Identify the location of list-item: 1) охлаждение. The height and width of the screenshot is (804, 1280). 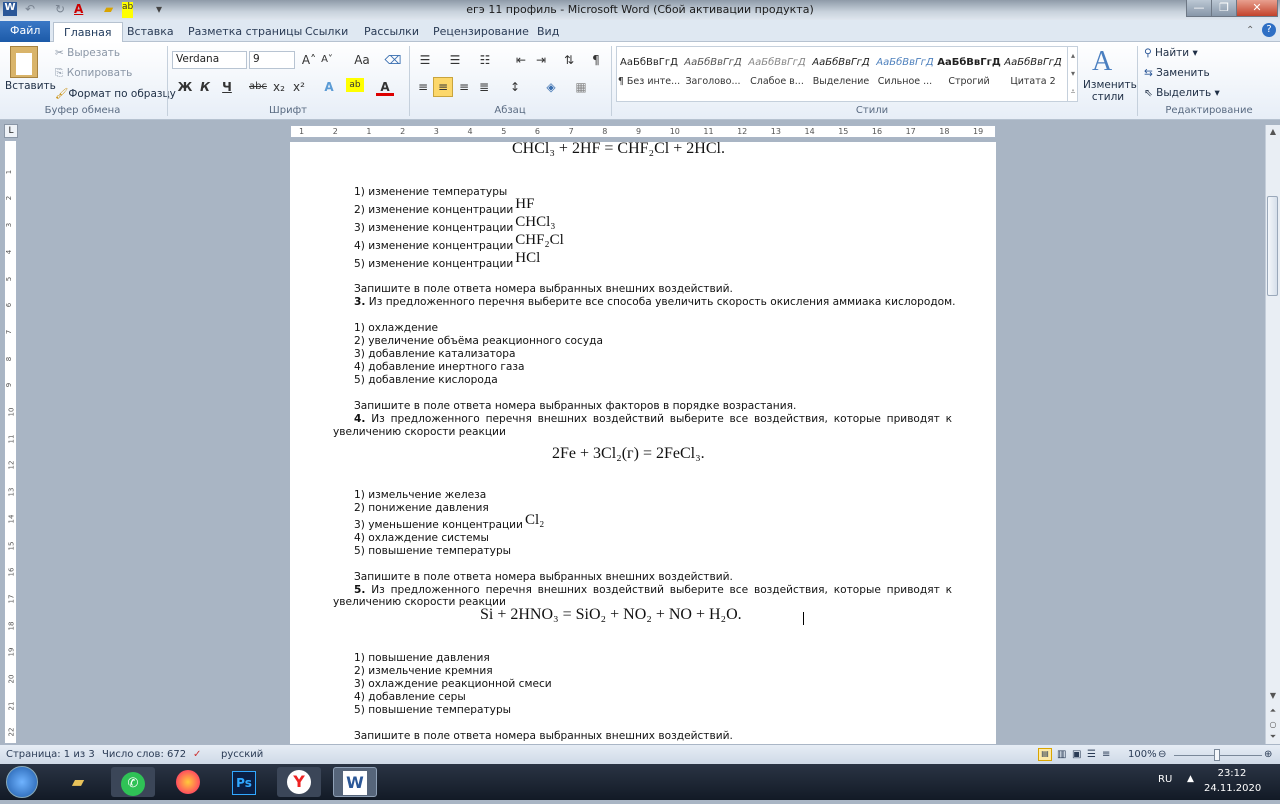
(396, 328).